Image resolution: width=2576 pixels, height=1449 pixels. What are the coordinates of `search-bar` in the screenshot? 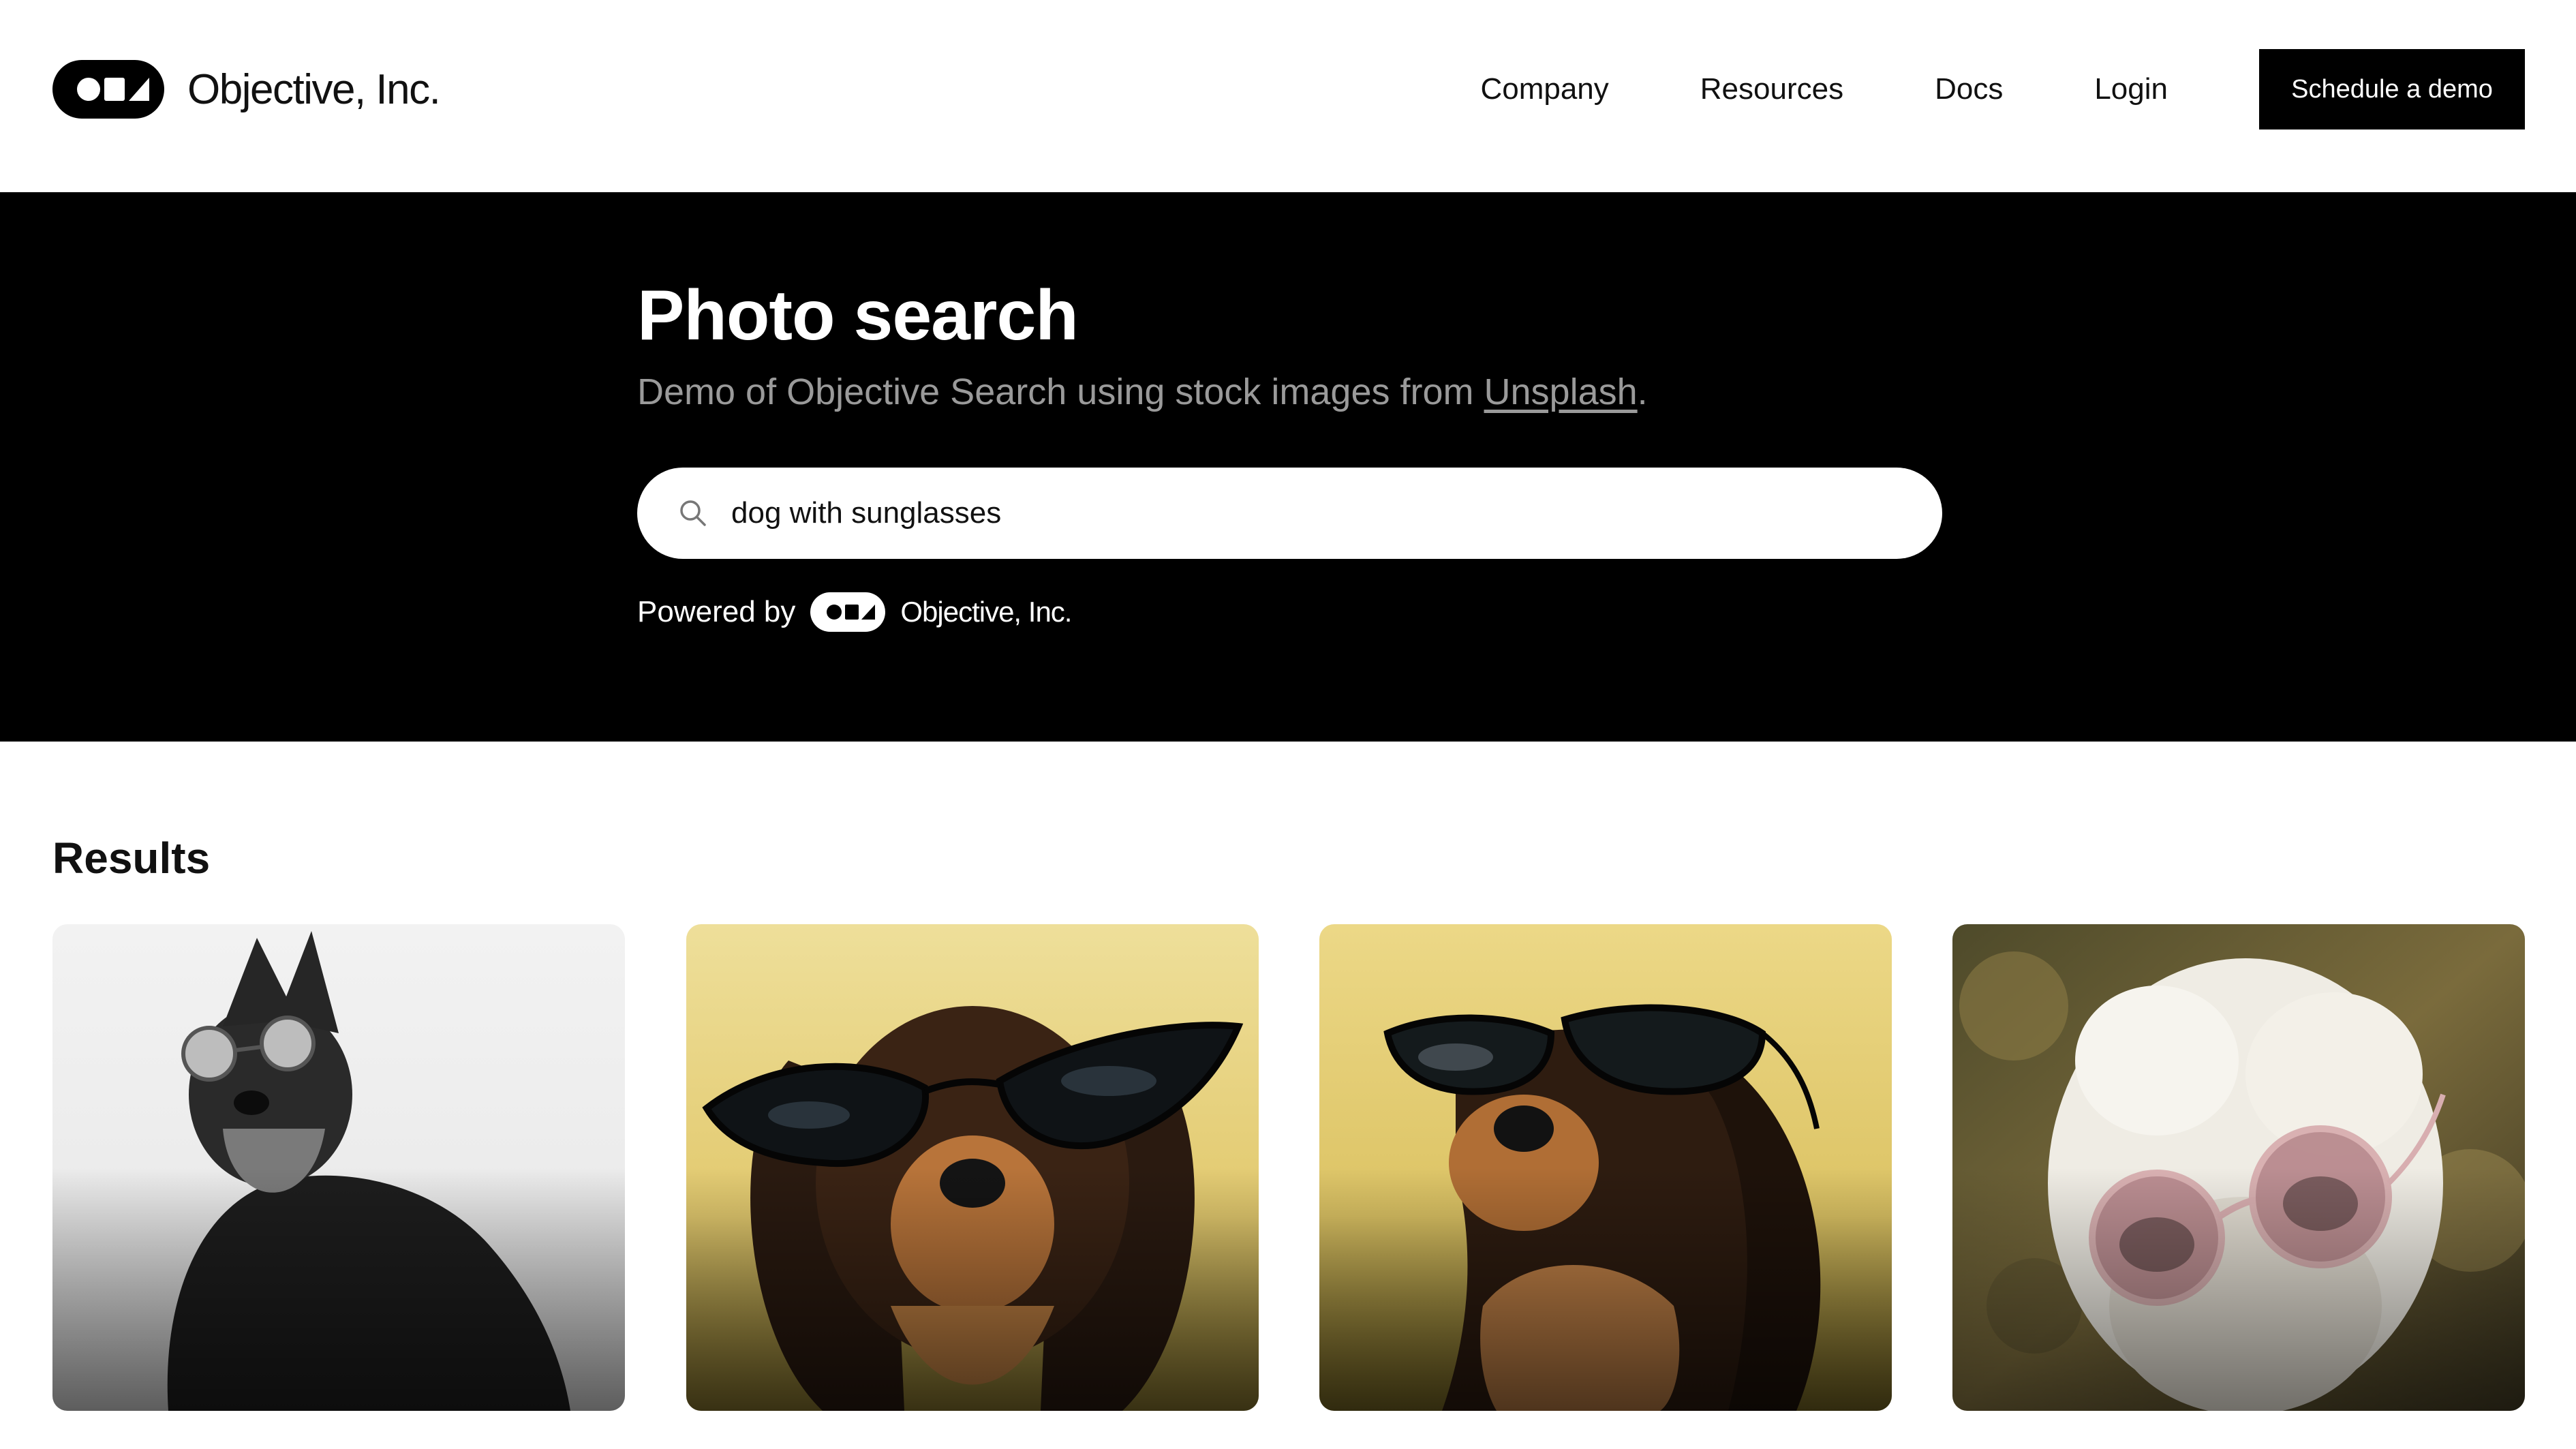 It's located at (1289, 513).